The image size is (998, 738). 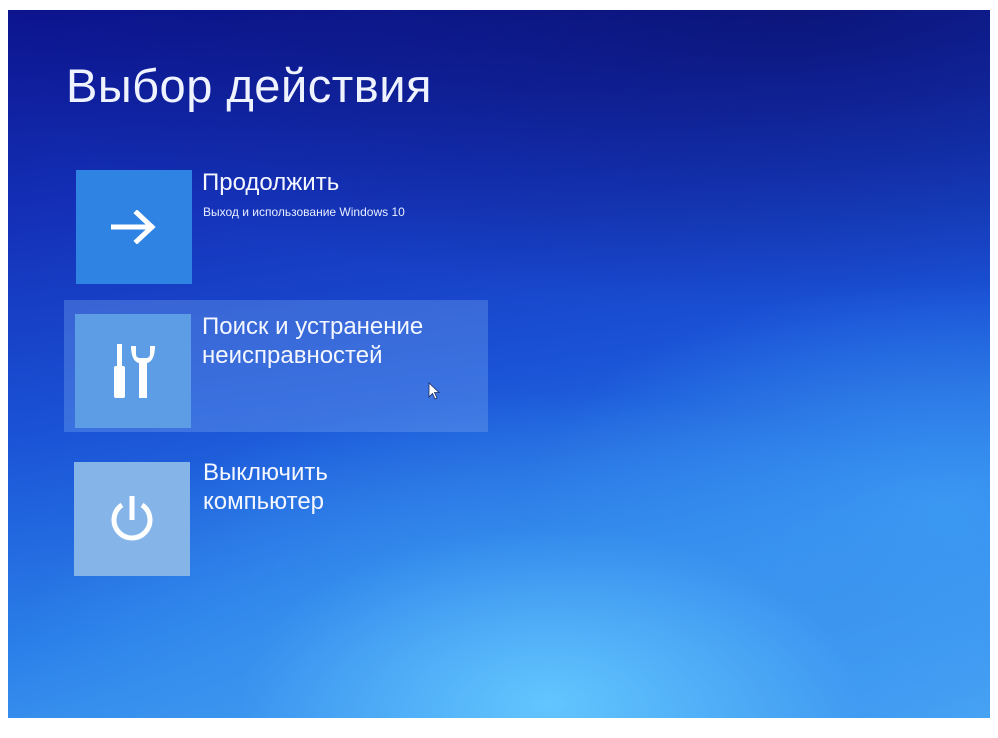 I want to click on troubleshoot-tile, so click(x=133, y=371).